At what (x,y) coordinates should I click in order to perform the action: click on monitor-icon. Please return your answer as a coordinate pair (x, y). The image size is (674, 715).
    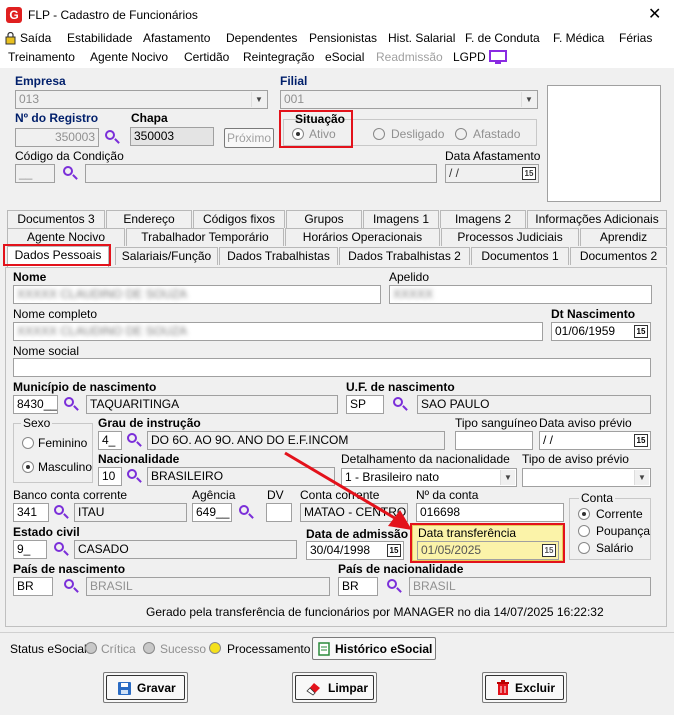
    Looking at the image, I should click on (498, 57).